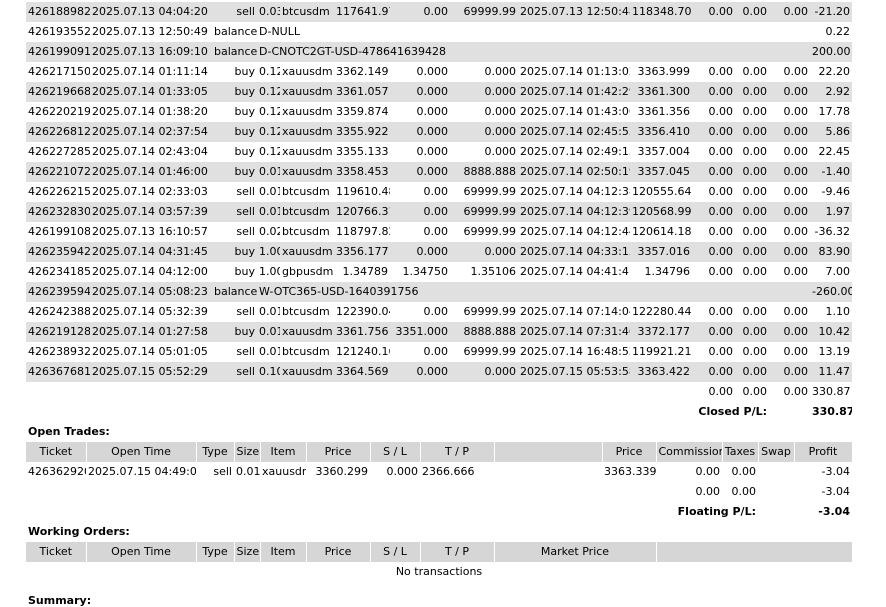 Image resolution: width=886 pixels, height=607 pixels. I want to click on column-header: Commission, so click(689, 452).